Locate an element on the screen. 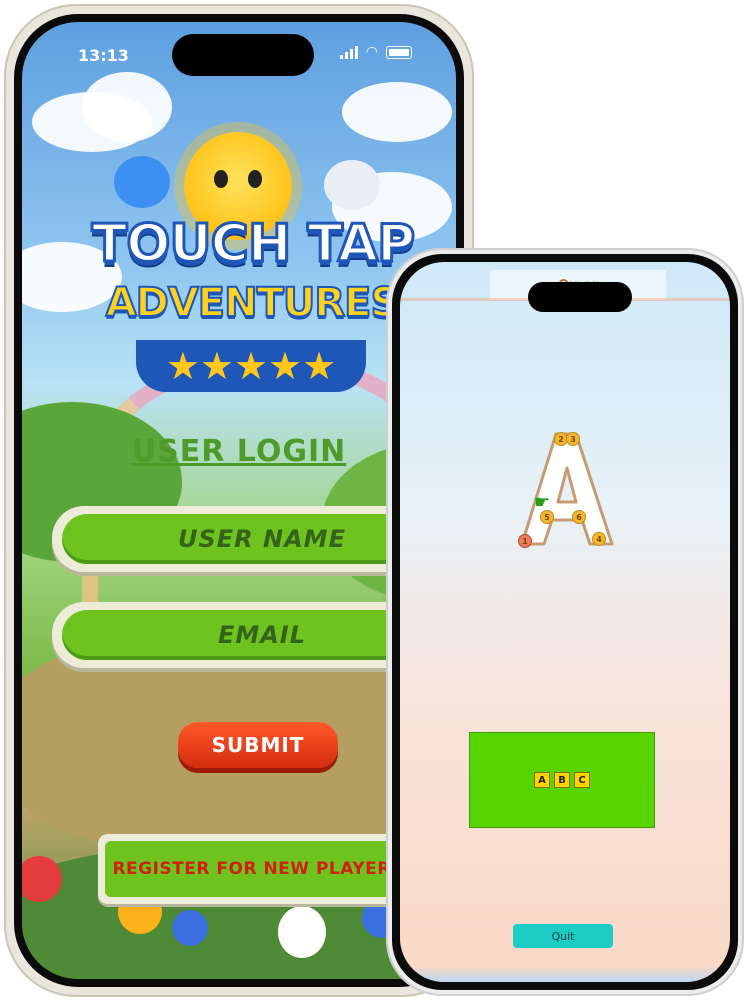  answer-option-a: A is located at coordinates (542, 780).